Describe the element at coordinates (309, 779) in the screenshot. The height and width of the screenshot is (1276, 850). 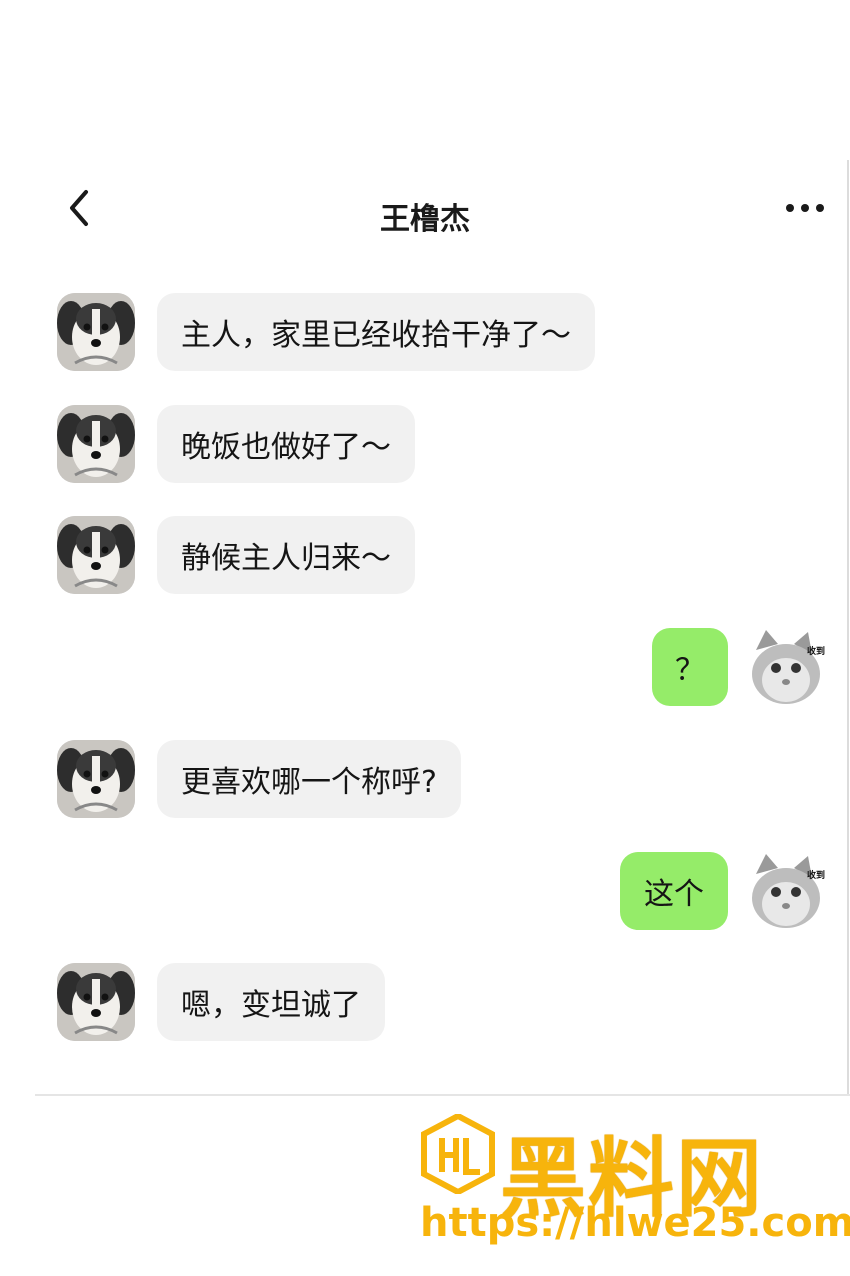
I see `message-bubble: 更喜欢哪一个称呼?` at that location.